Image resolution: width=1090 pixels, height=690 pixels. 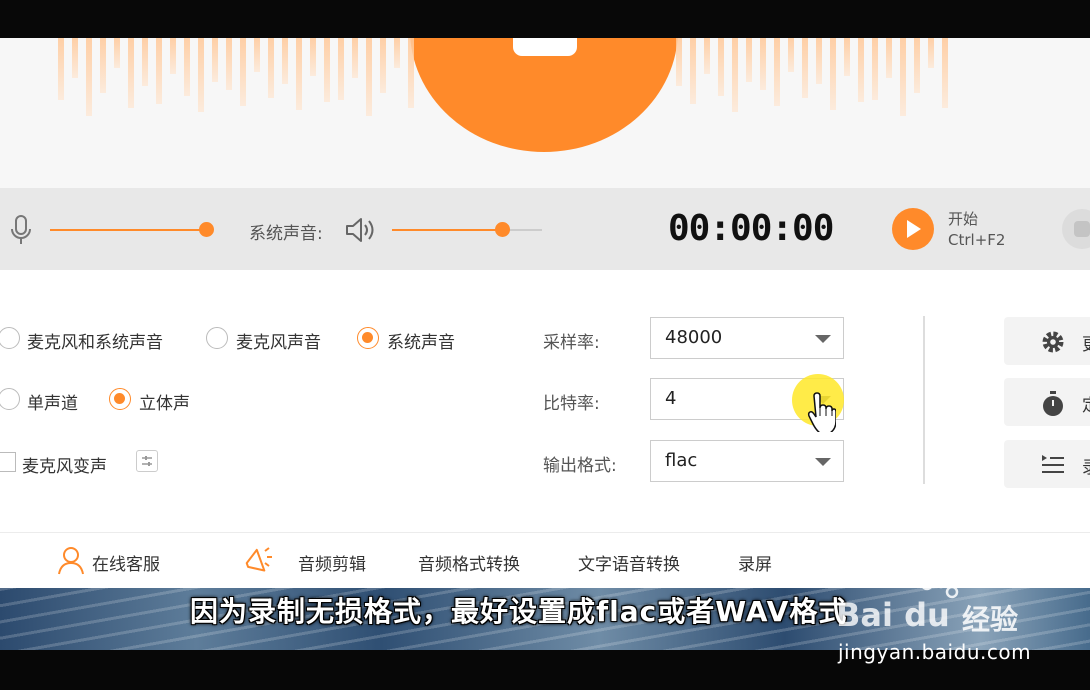 What do you see at coordinates (893, 615) in the screenshot?
I see `watermark-brand: Bai du` at bounding box center [893, 615].